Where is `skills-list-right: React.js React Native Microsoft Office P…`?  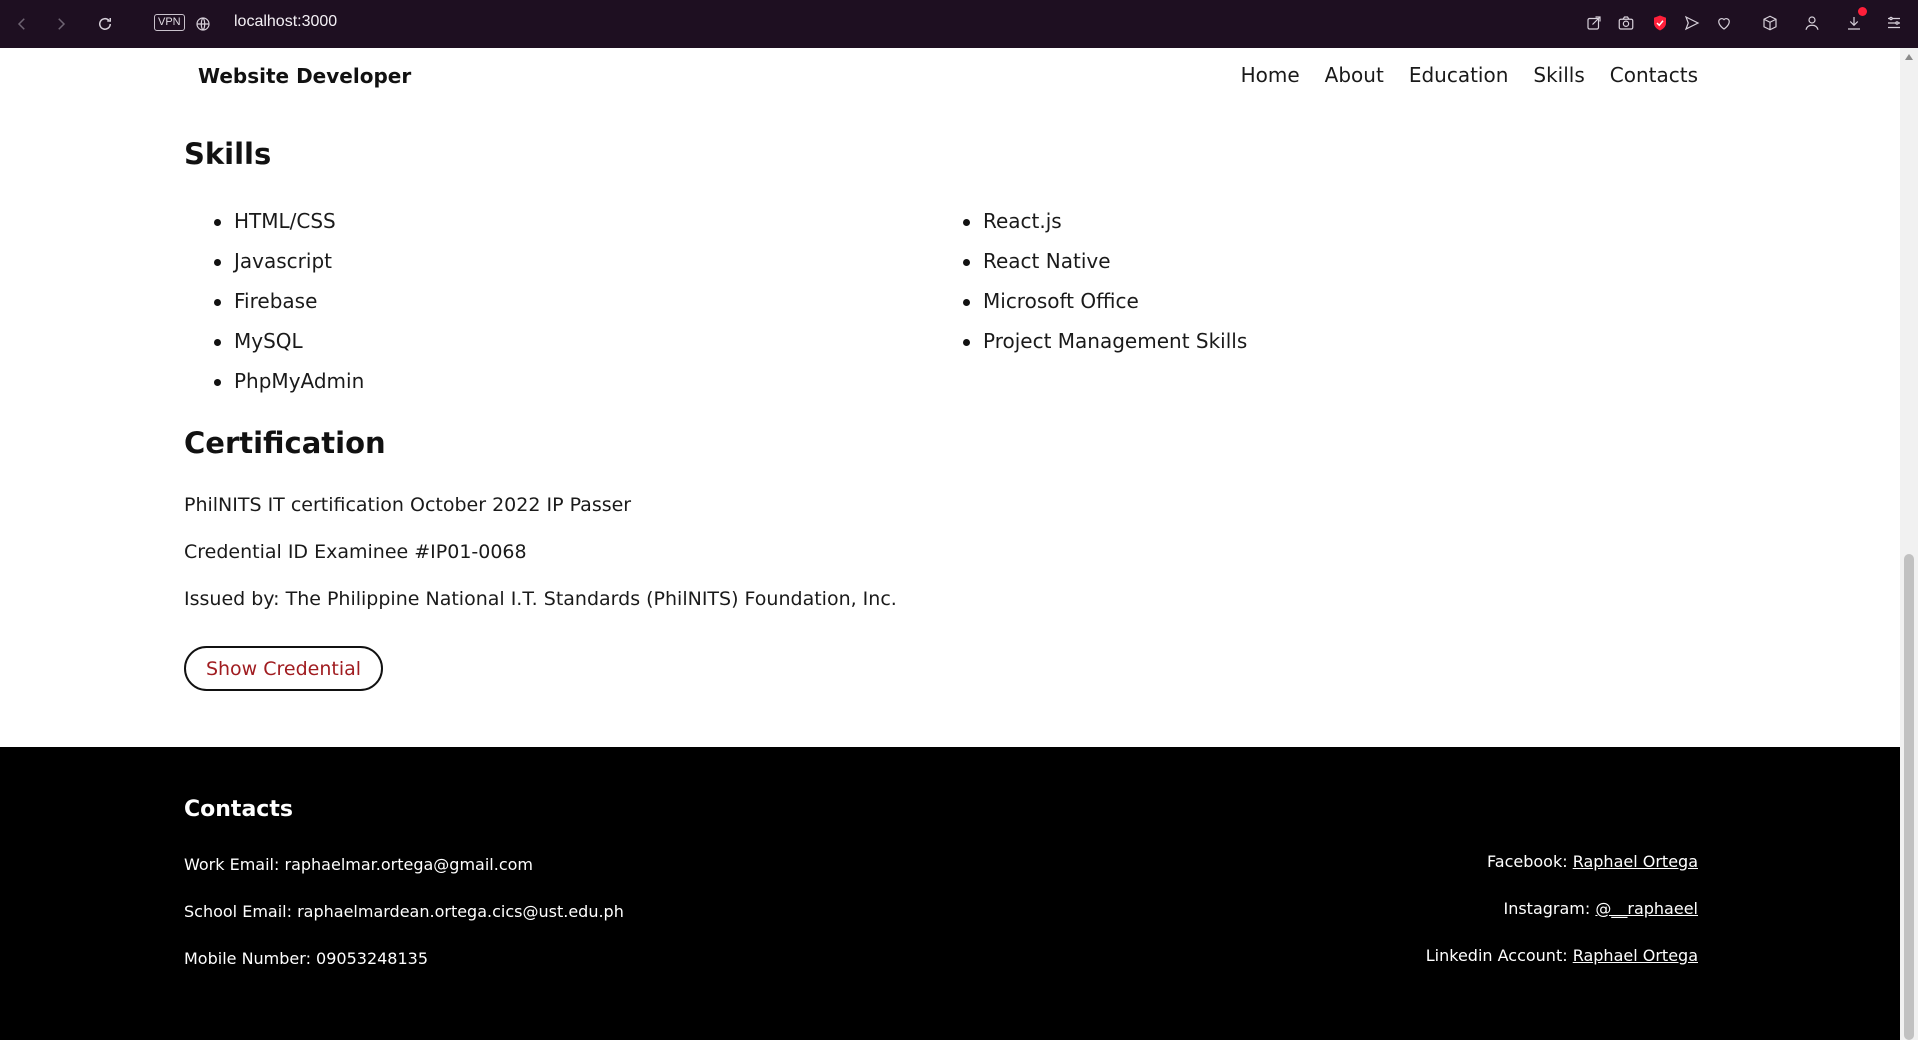 skills-list-right: React.js React Native Microsoft Office P… is located at coordinates (1090, 289).